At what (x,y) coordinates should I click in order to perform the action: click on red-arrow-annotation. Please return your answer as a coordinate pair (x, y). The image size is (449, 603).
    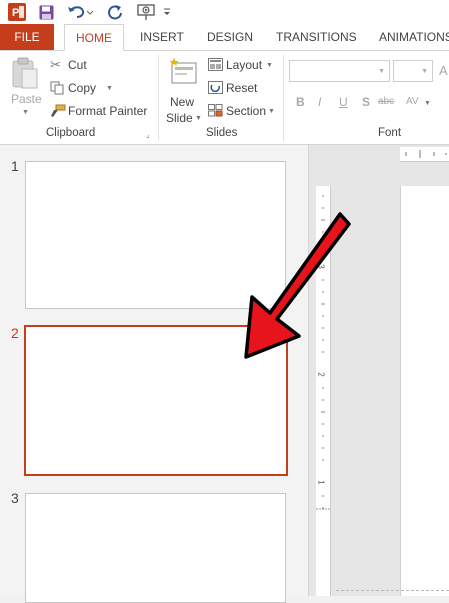
    Looking at the image, I should click on (297, 285).